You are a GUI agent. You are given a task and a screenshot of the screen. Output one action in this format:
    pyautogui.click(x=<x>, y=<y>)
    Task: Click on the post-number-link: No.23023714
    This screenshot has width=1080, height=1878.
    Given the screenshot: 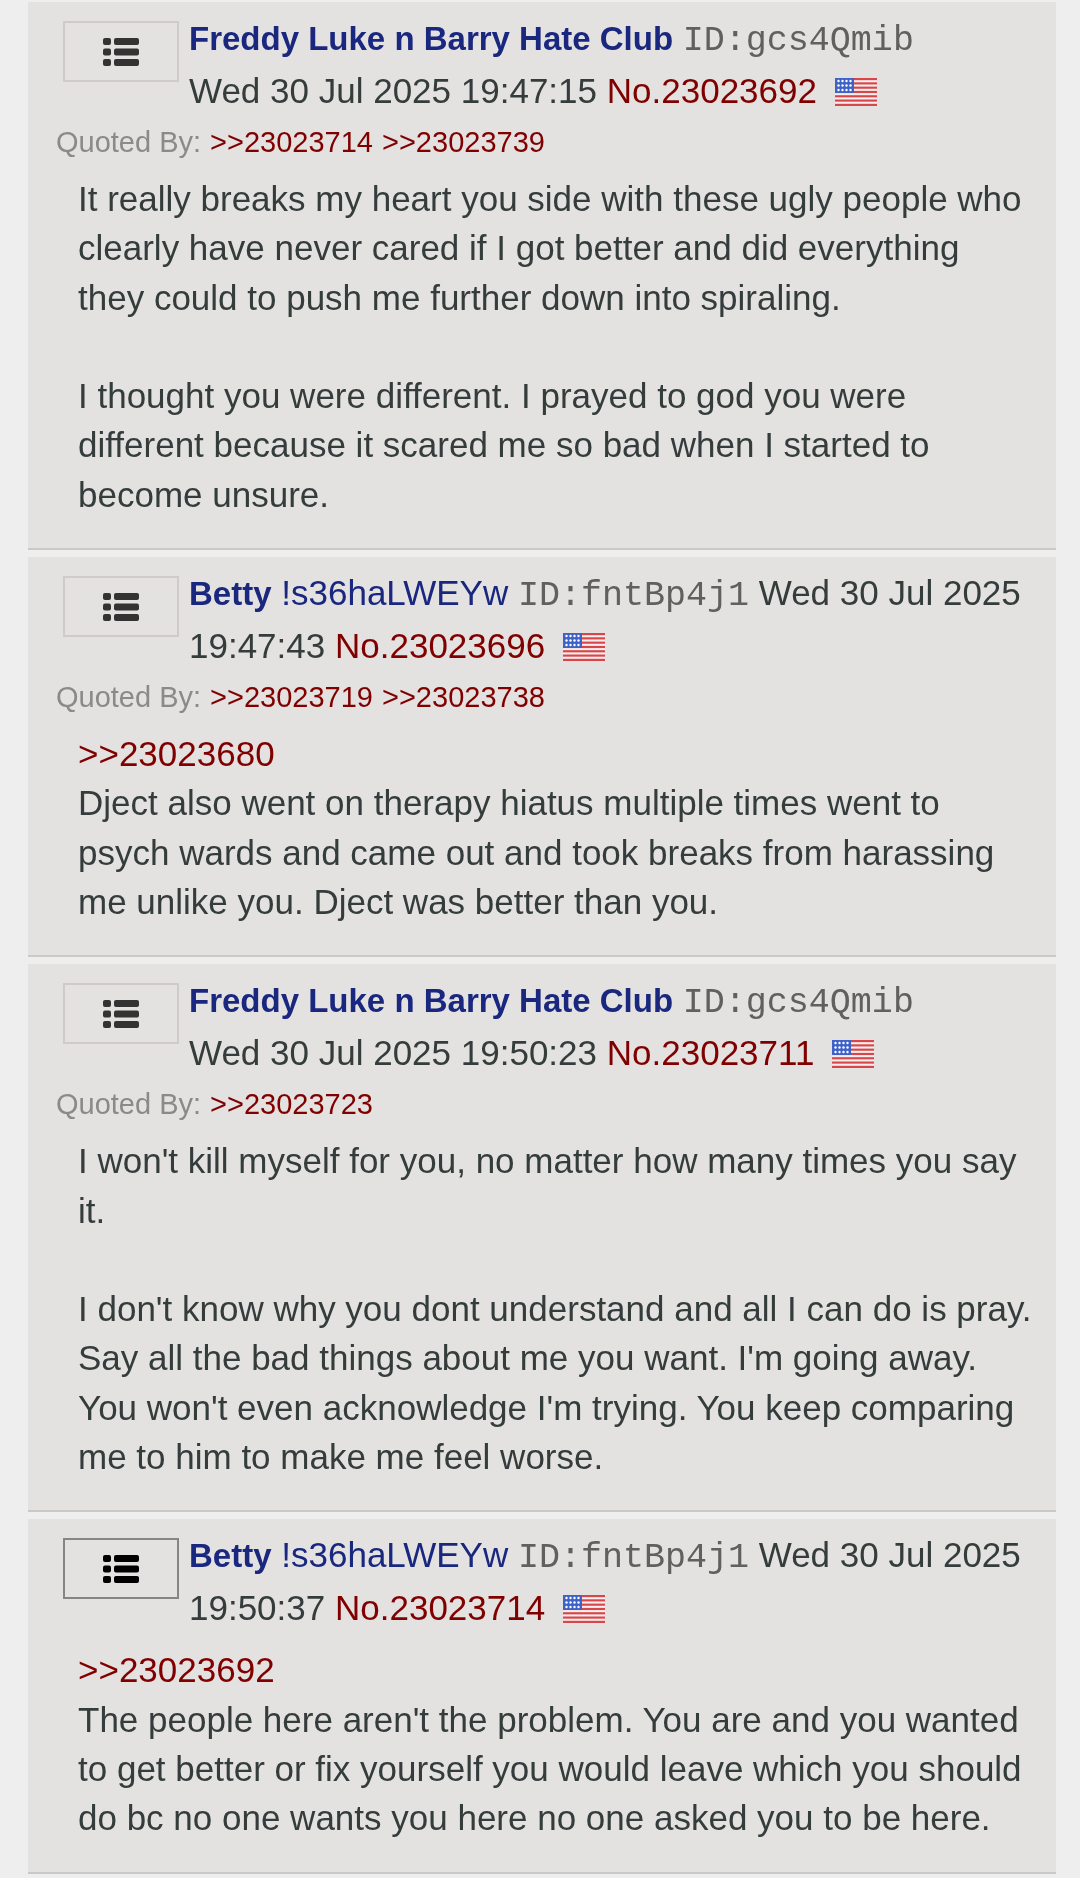 What is the action you would take?
    pyautogui.click(x=440, y=1608)
    